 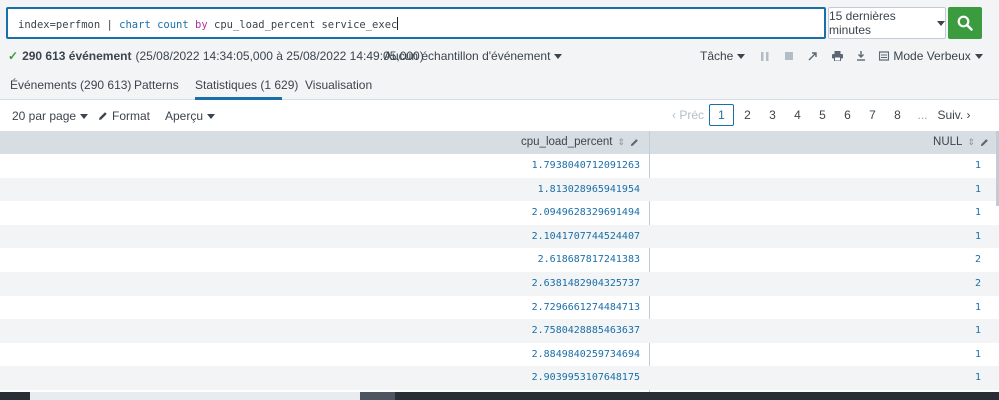 I want to click on query-token: index=perfmon |, so click(x=69, y=25).